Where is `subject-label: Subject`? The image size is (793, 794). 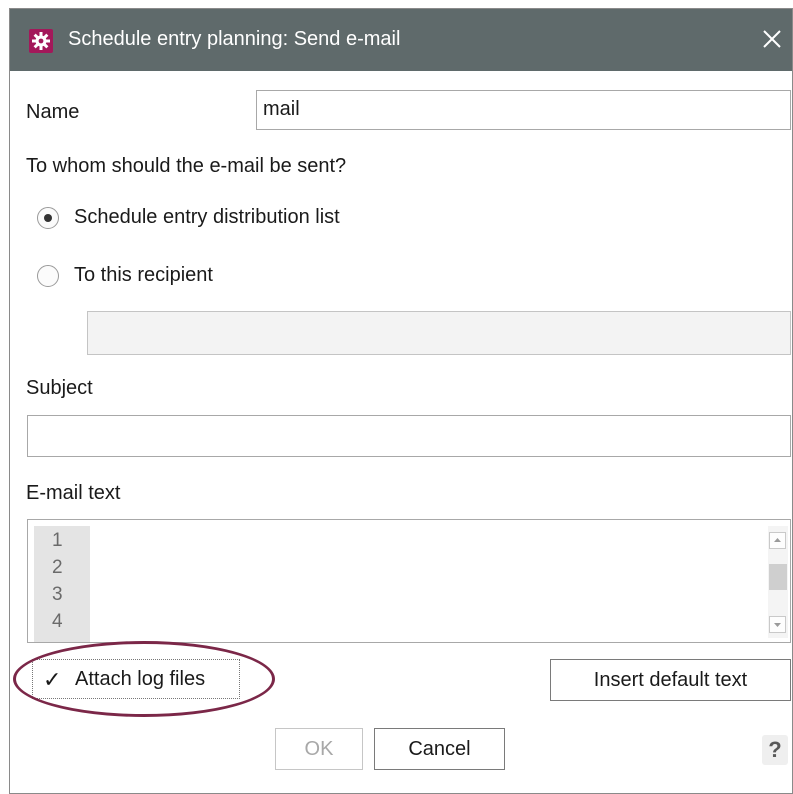 subject-label: Subject is located at coordinates (59, 388).